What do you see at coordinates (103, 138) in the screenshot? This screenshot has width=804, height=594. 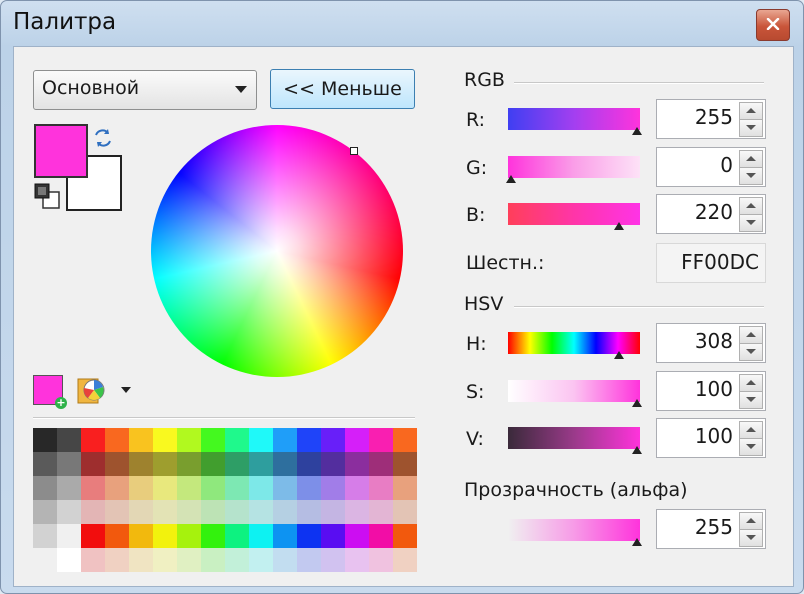 I see `swap-colors-icon` at bounding box center [103, 138].